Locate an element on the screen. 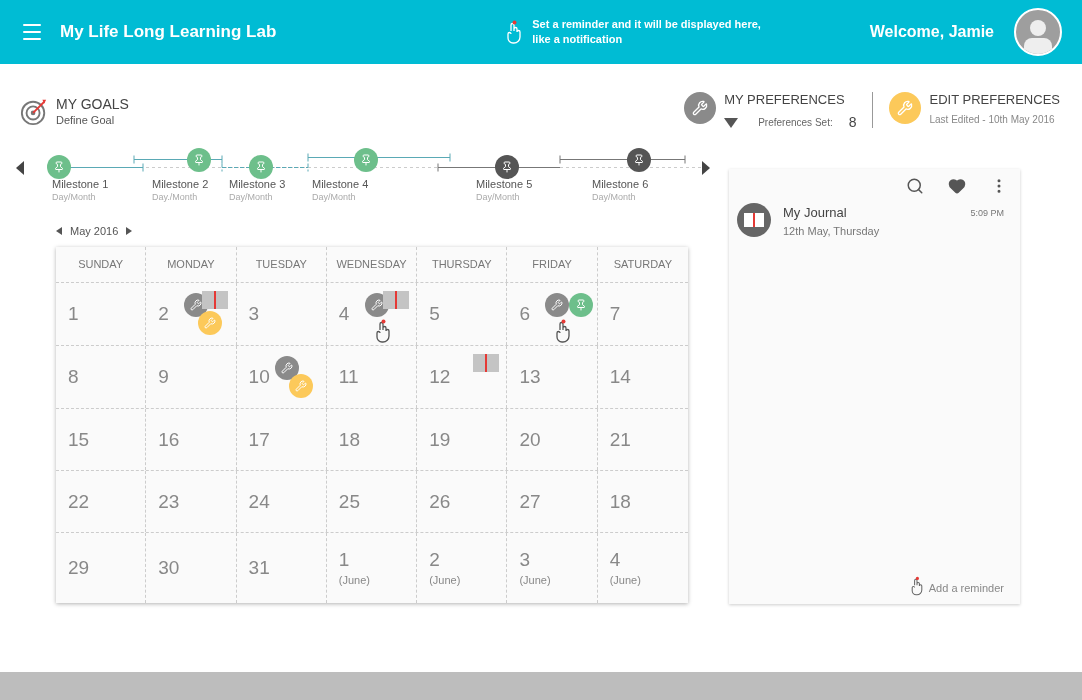 Image resolution: width=1082 pixels, height=700 pixels. day-number: 16 is located at coordinates (169, 439).